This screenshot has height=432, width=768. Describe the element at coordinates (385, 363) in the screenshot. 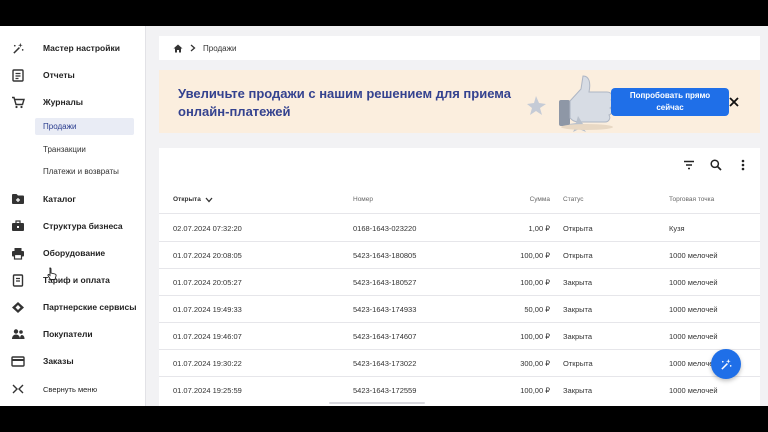

I see `cell-number: 5423-1643-173022` at that location.